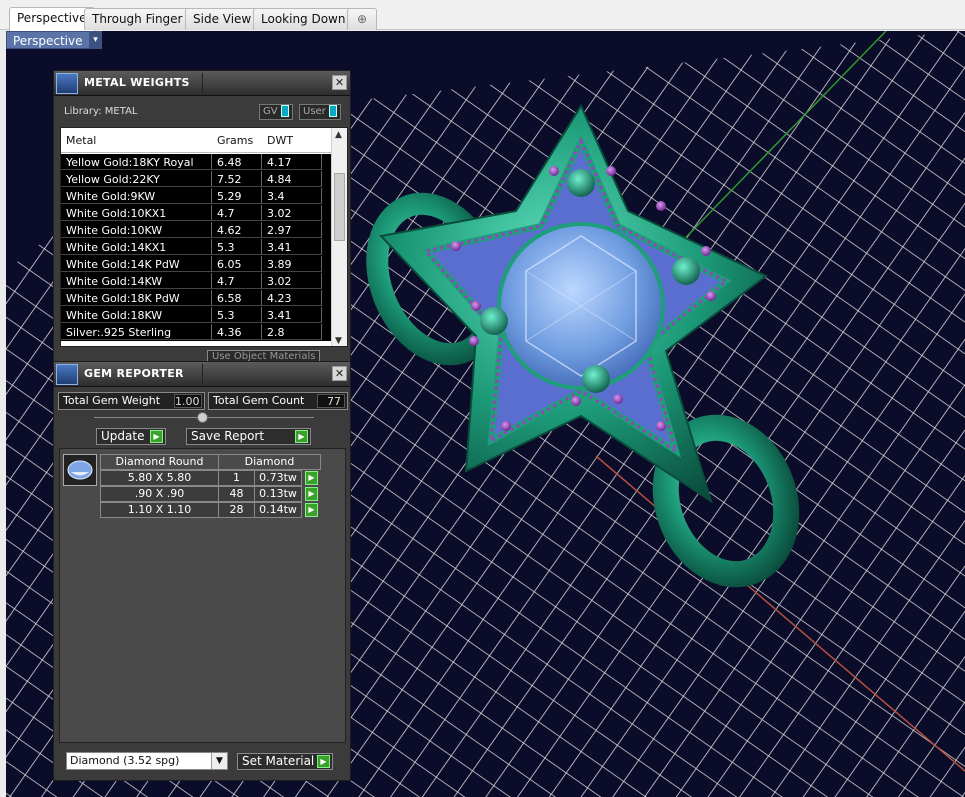 The height and width of the screenshot is (797, 965). I want to click on metal-name: White Gold:18KW, so click(114, 315).